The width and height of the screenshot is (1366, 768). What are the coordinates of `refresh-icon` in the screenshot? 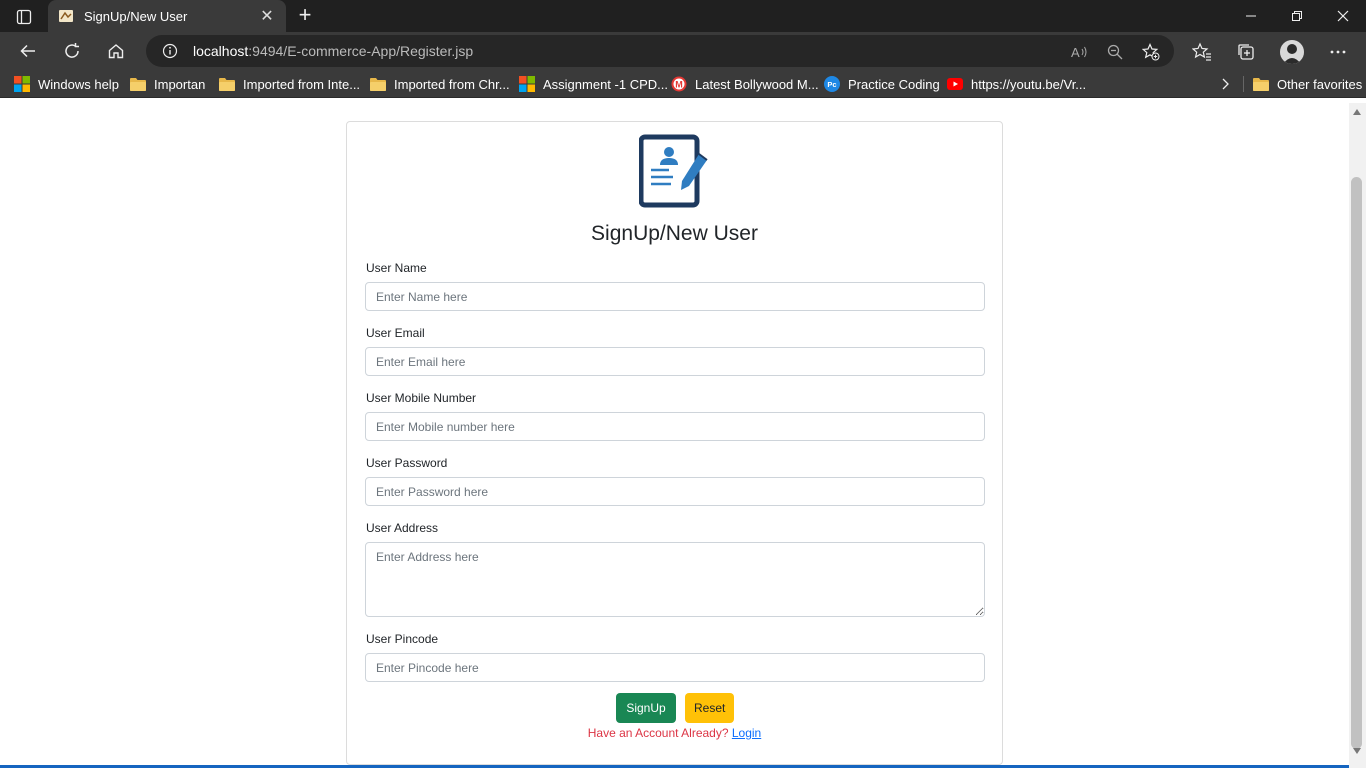 It's located at (72, 51).